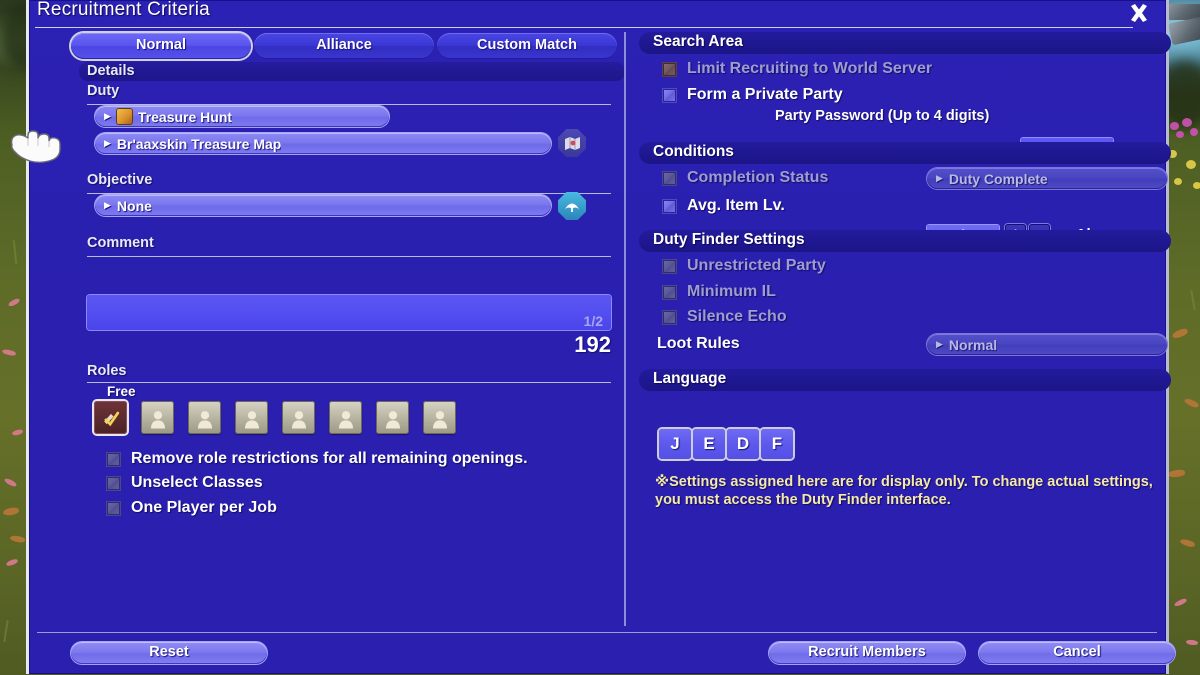 The height and width of the screenshot is (675, 1200). I want to click on window-titlebar: Recruitment Criteria, so click(597, 15).